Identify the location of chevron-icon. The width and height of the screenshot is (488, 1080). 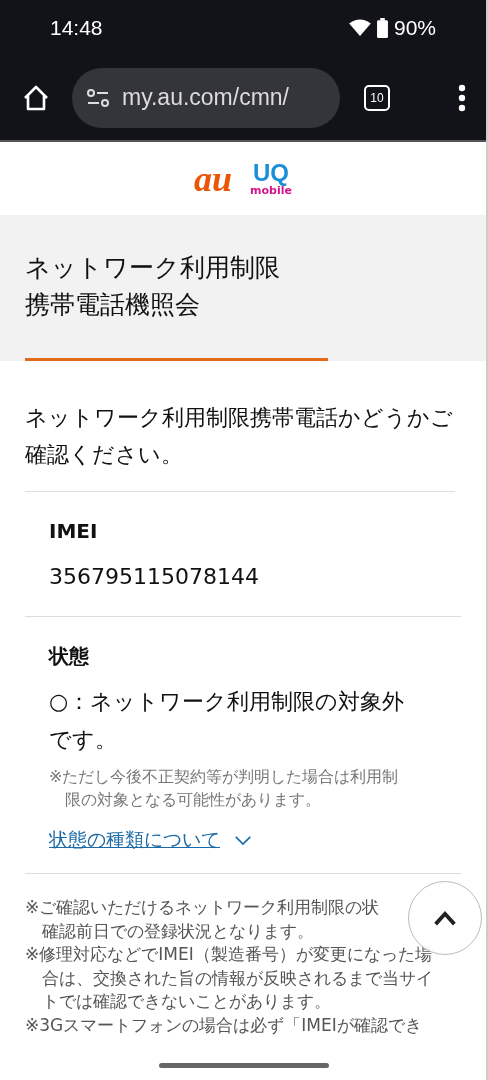
(243, 840).